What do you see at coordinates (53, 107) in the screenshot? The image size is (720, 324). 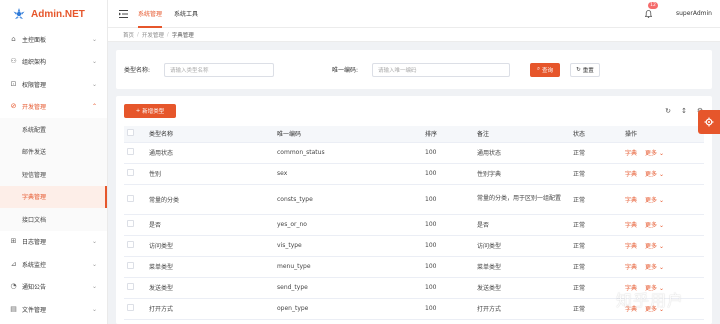 I see `sidebar-item-dev: ⊘ 开发管理 ⌃` at bounding box center [53, 107].